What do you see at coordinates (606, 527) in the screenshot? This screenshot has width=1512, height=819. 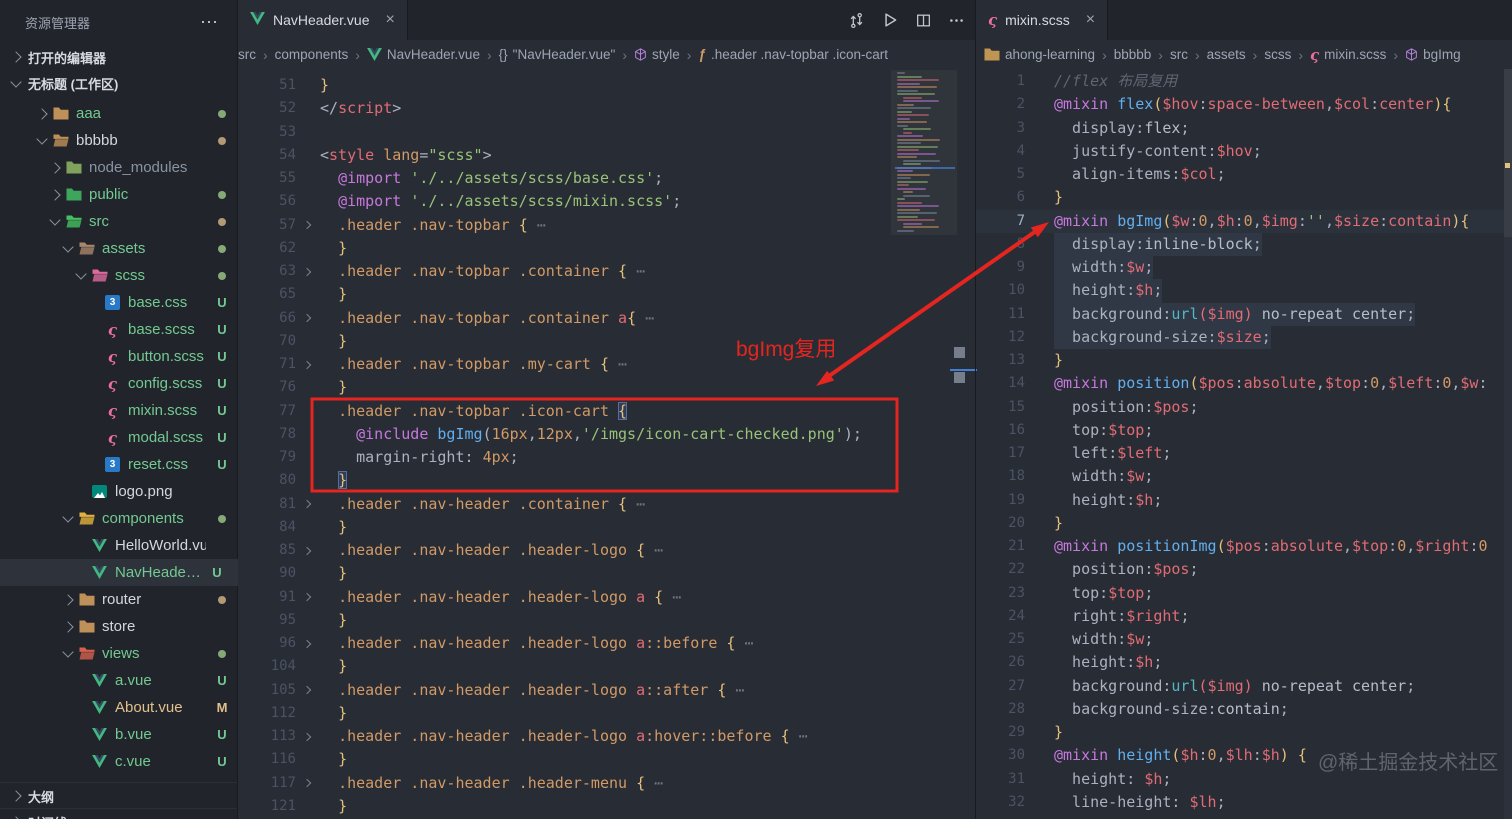 I see `code-line-84: 84 }` at bounding box center [606, 527].